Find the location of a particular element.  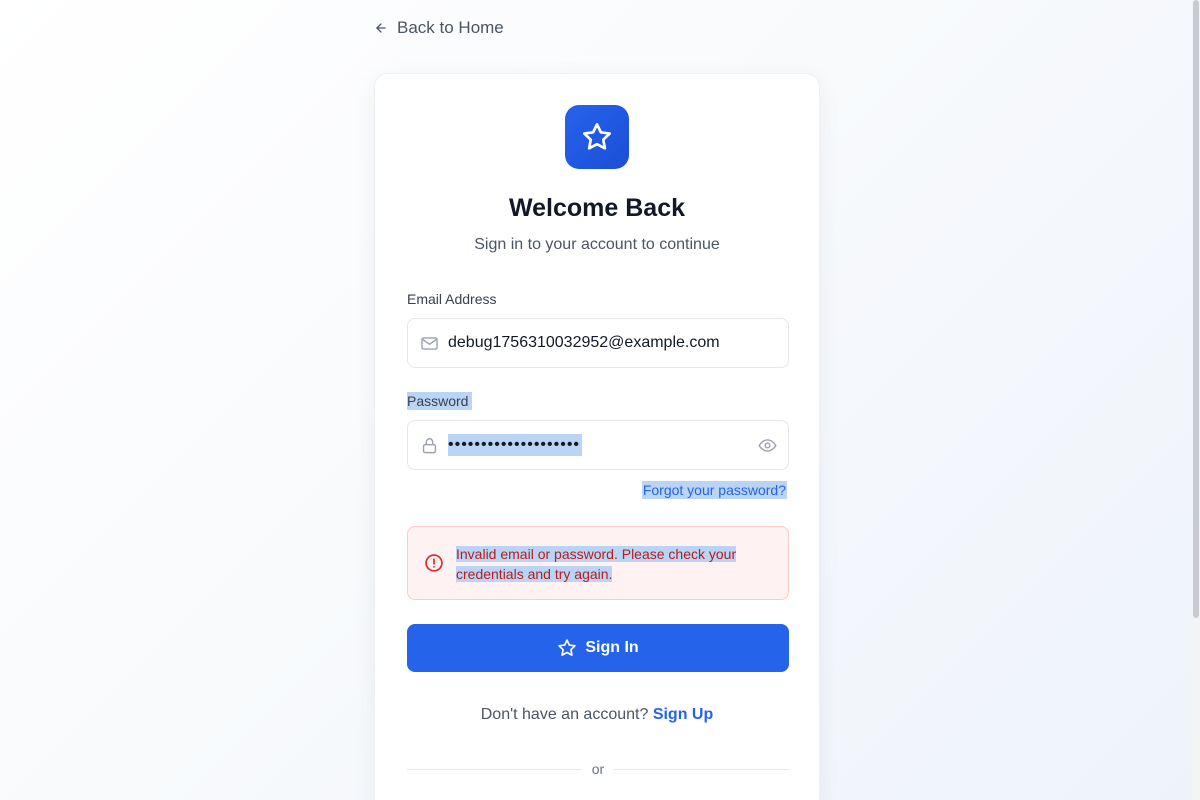

app-logo is located at coordinates (597, 137).